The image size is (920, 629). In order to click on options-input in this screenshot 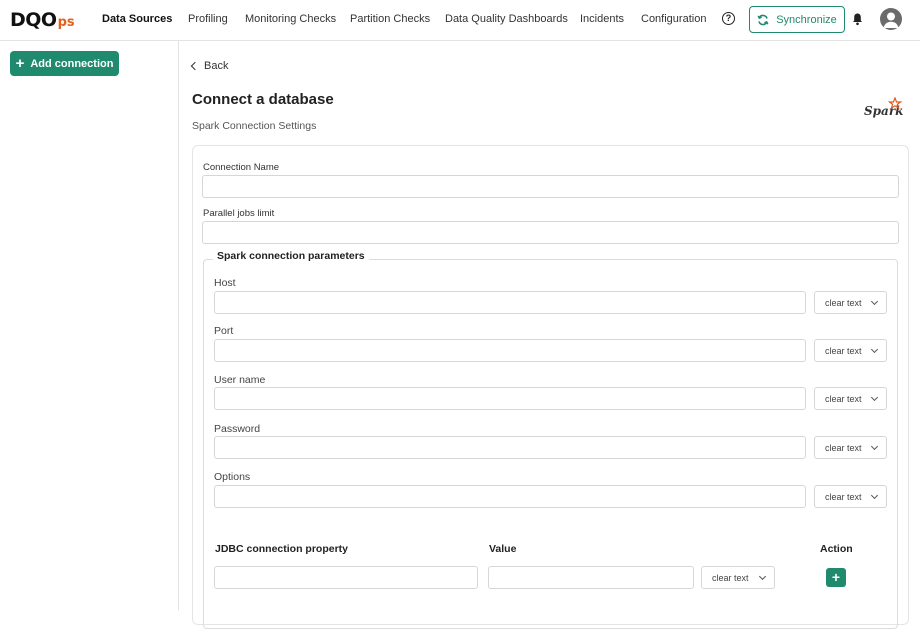, I will do `click(510, 496)`.